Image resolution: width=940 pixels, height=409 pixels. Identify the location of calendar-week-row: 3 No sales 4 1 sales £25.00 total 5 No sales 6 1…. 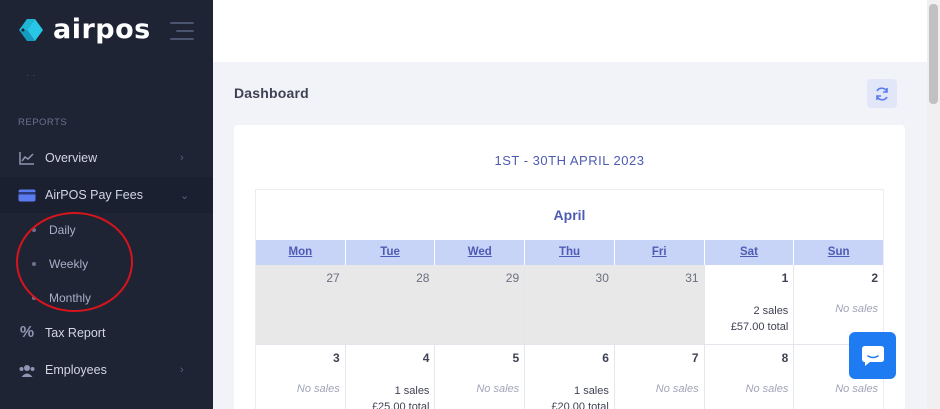
(570, 377).